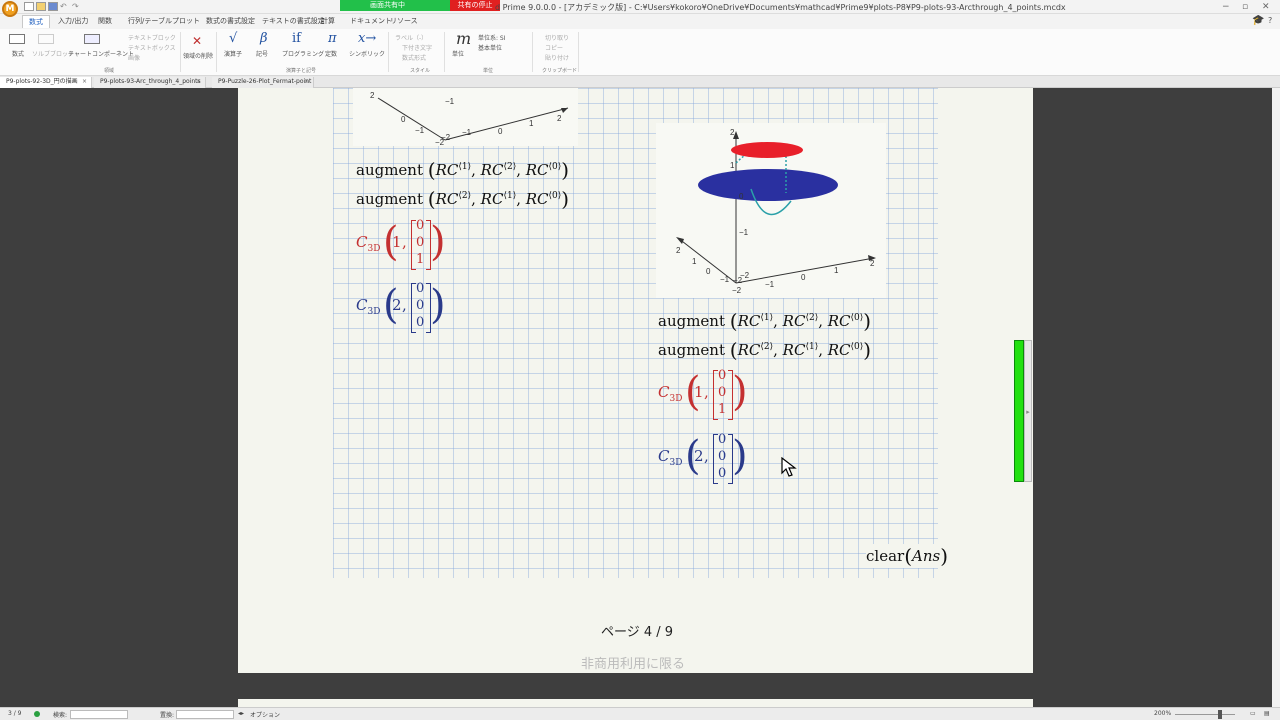 This screenshot has width=1280, height=720. What do you see at coordinates (492, 37) in the screenshot?
I see `unit-system-dropdown: 単位系: SI` at bounding box center [492, 37].